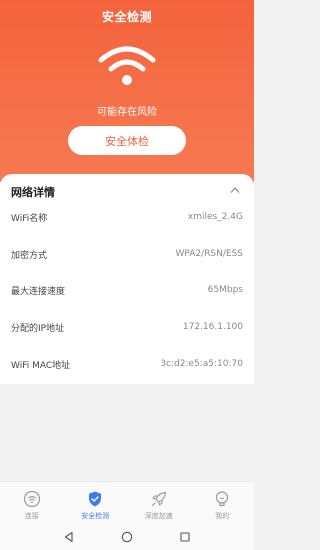 The width and height of the screenshot is (320, 550). I want to click on tab-label: 连接, so click(31, 516).